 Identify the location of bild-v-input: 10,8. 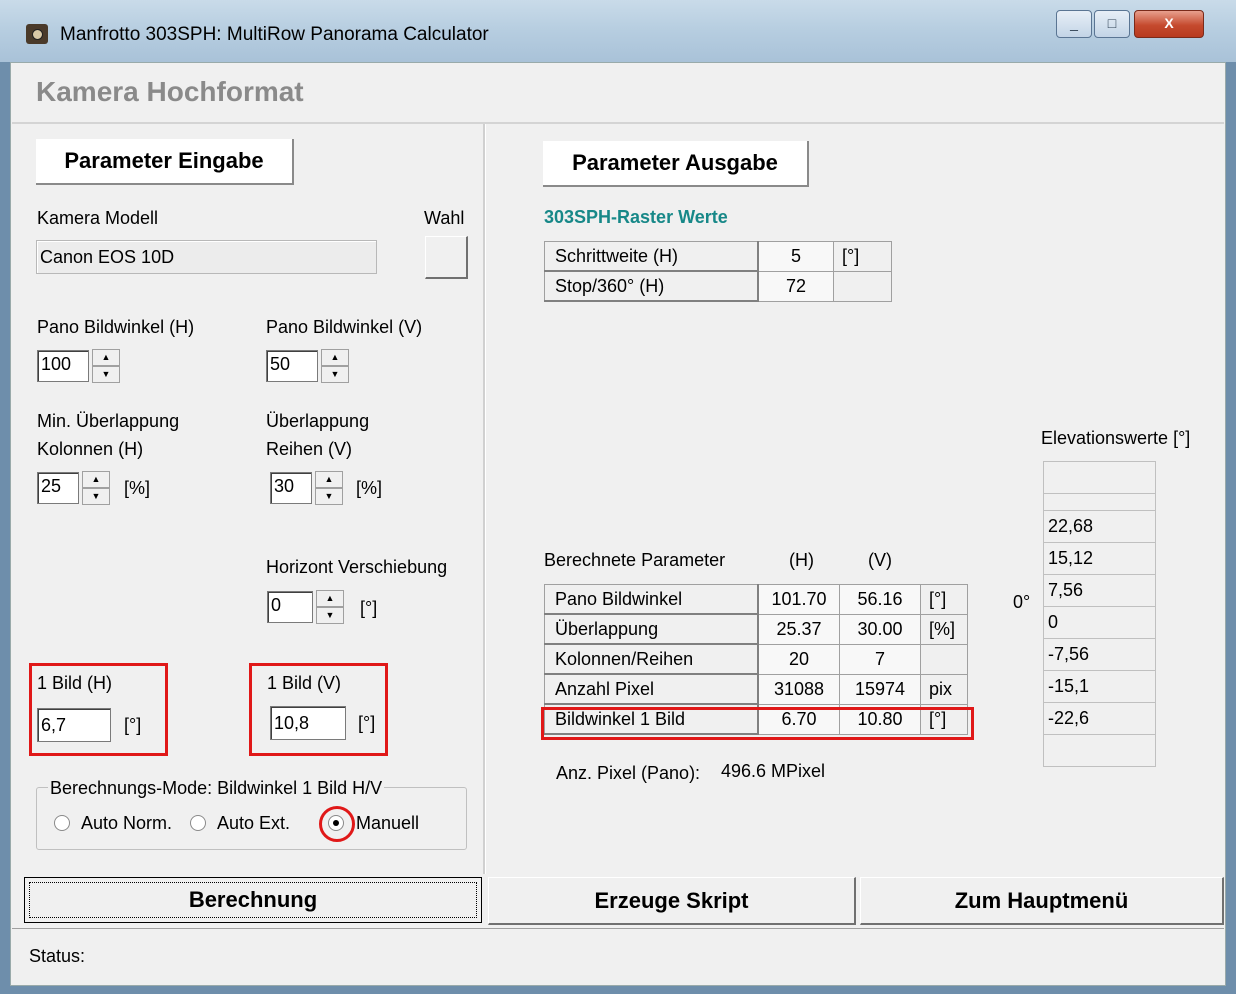
(308, 723).